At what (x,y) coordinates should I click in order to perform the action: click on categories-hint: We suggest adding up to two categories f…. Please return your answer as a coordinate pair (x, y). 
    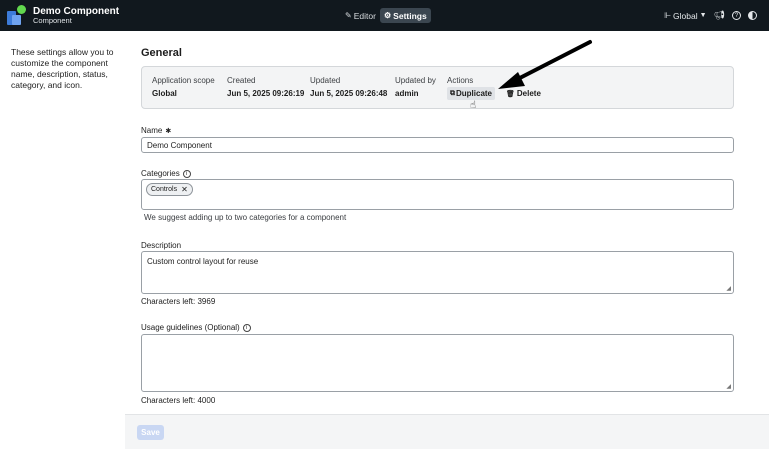
    Looking at the image, I should click on (245, 217).